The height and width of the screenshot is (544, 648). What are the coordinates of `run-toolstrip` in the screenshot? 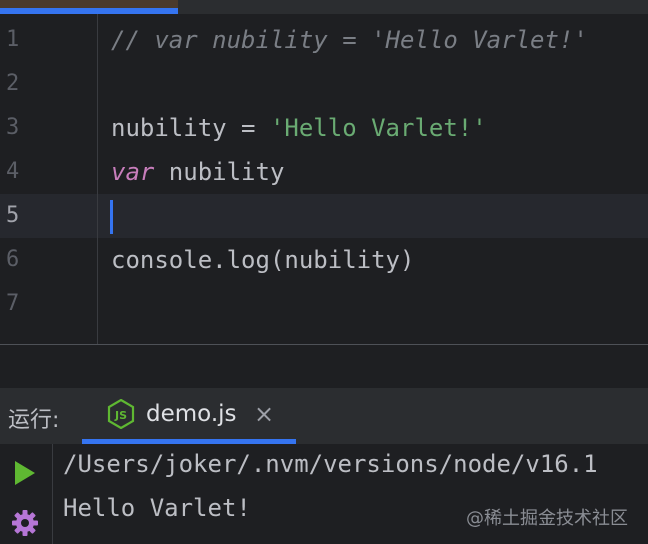 It's located at (26, 494).